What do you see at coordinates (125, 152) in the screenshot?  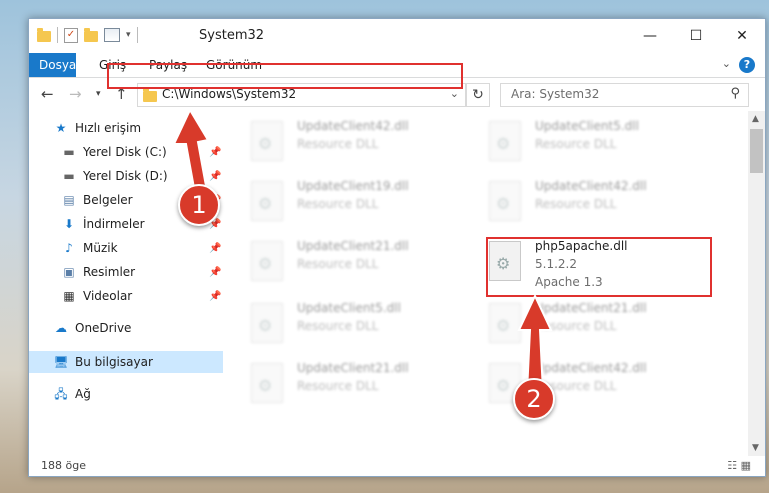 I see `sidebar-item-label: Yerel Disk (C:)` at bounding box center [125, 152].